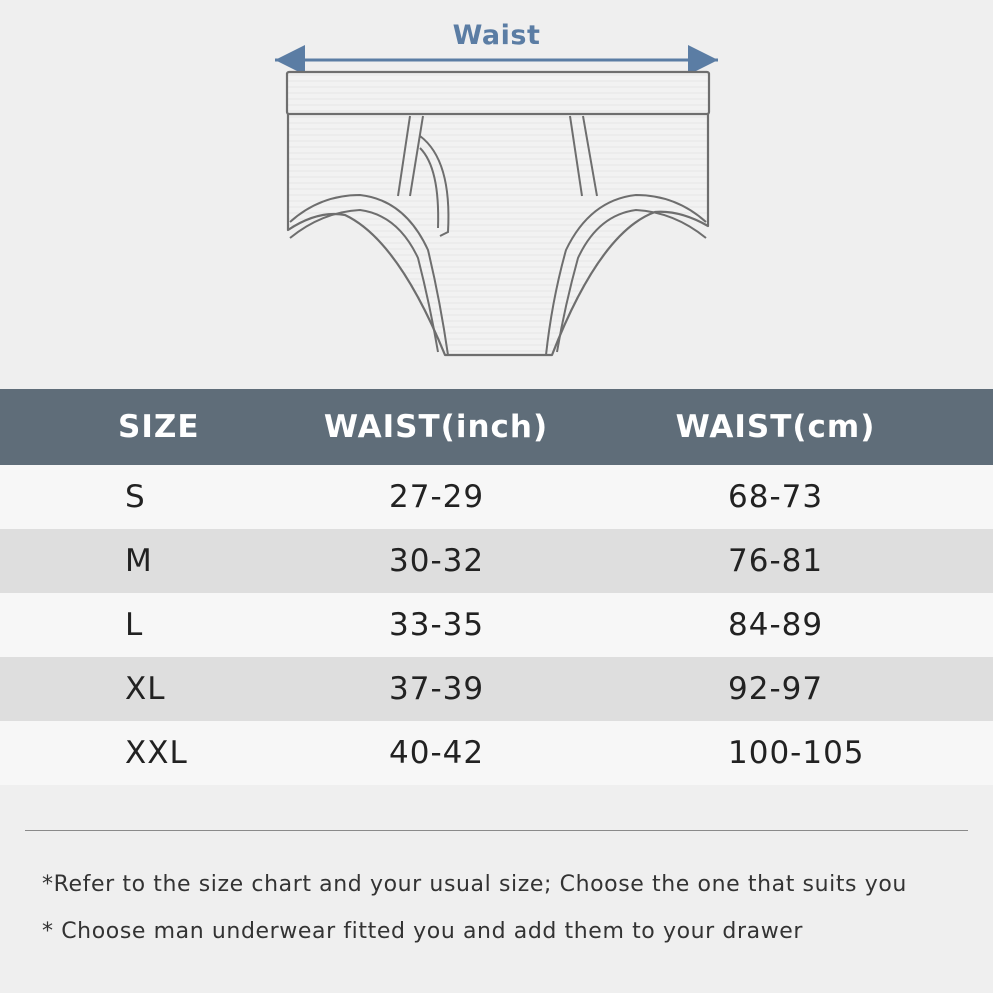 The image size is (993, 993). Describe the element at coordinates (156, 753) in the screenshot. I see `size-cell: XXL` at that location.